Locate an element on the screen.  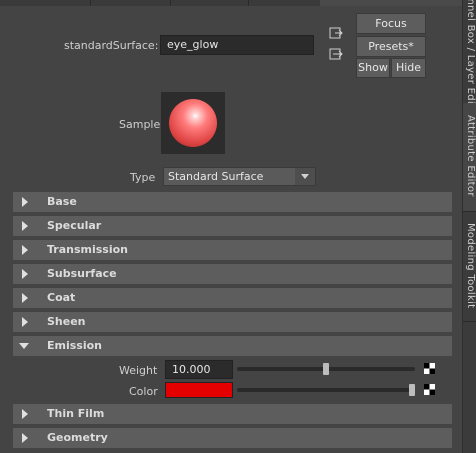
top-tab-strip is located at coordinates (231, 3).